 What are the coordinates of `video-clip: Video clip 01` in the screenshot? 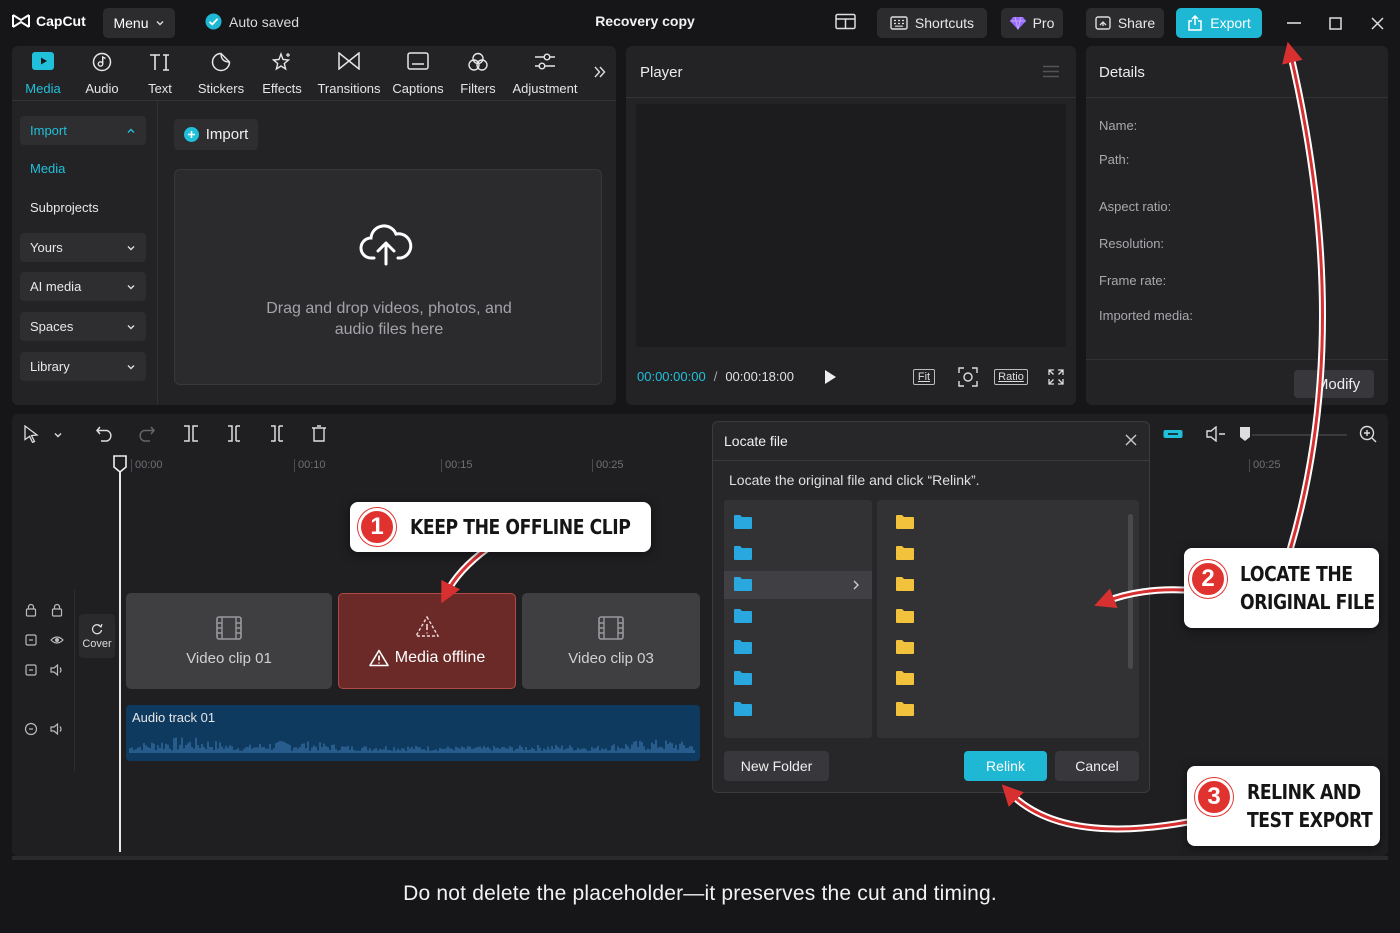 It's located at (229, 641).